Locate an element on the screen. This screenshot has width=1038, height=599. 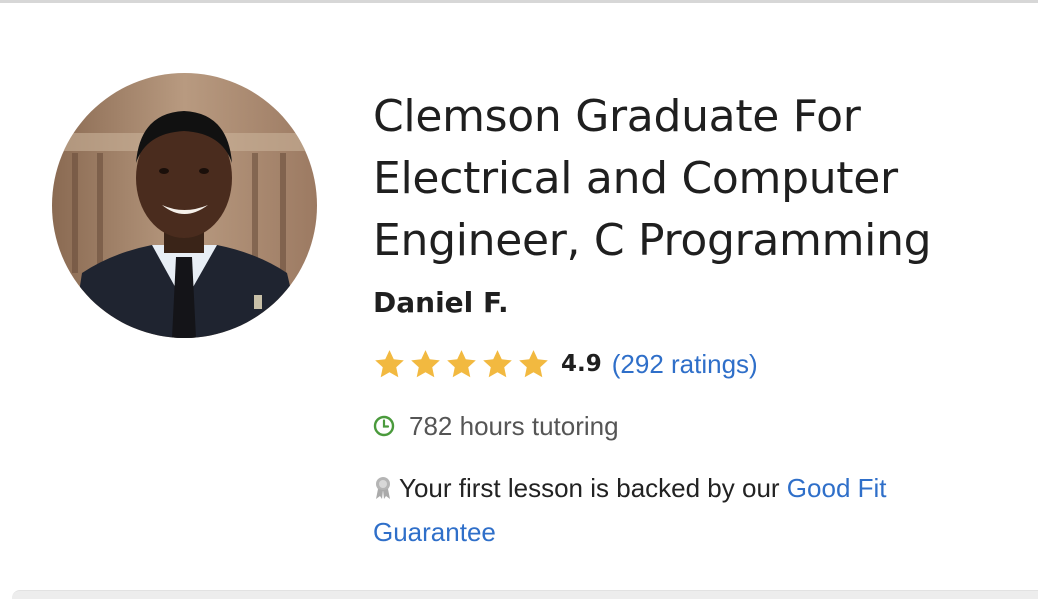
tutor-name: Daniel F. is located at coordinates (693, 303).